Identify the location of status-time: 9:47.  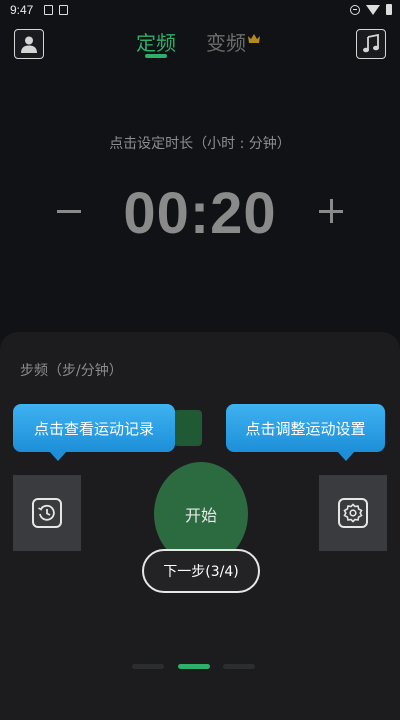
(22, 10).